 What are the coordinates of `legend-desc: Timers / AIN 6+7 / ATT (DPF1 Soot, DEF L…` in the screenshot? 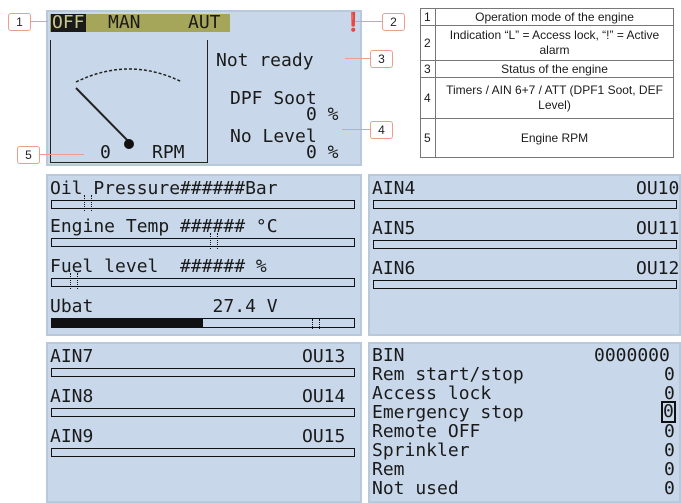 It's located at (554, 98).